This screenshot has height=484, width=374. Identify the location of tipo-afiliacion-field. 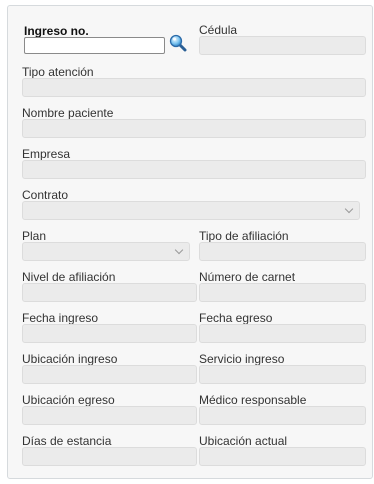
(282, 251).